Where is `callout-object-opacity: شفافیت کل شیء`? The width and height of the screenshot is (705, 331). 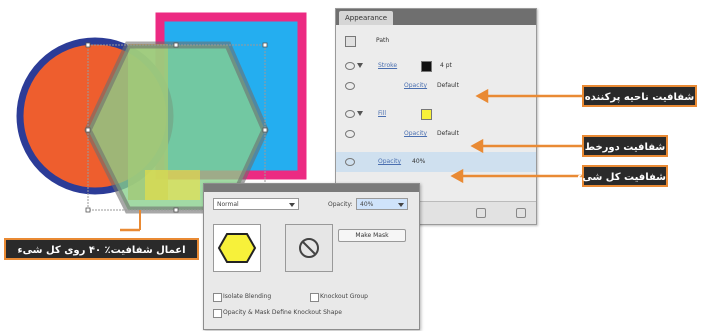
callout-object-opacity: شفافیت کل شیء is located at coordinates (622, 176).